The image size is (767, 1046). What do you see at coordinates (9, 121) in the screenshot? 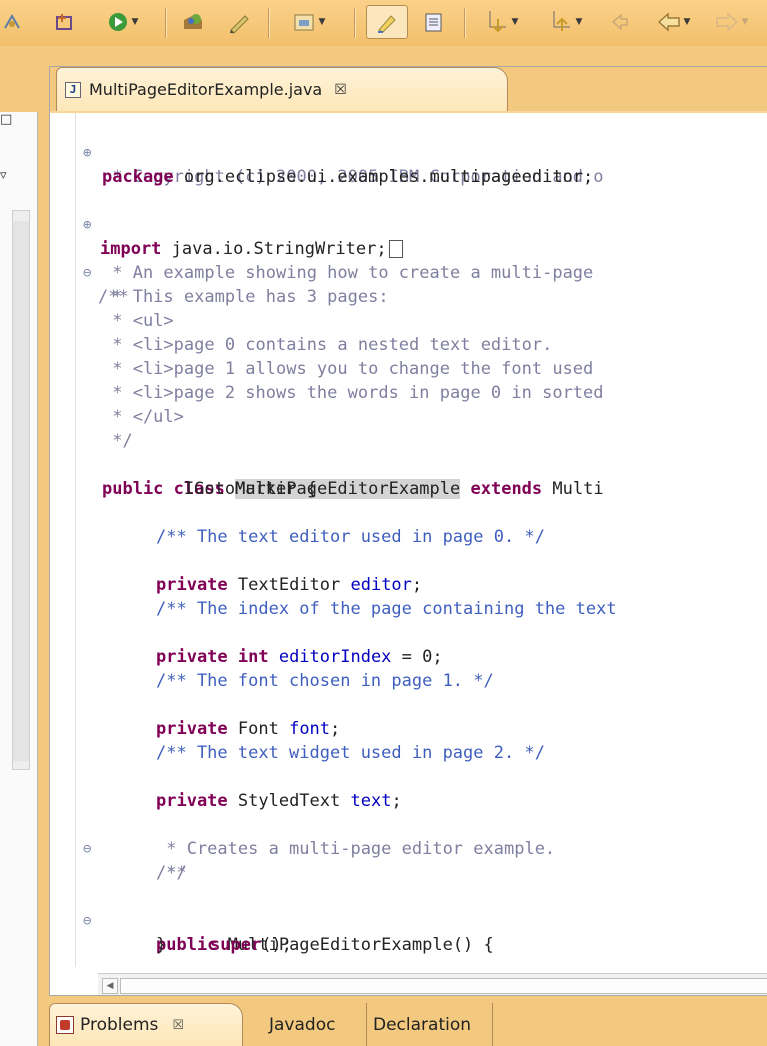
I see `minimize-icon: □` at bounding box center [9, 121].